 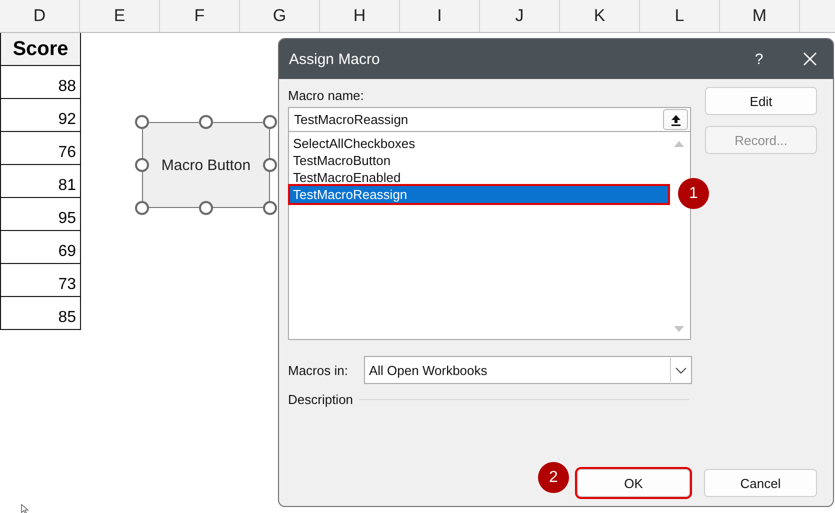 I want to click on macro-name-field: TestMacroReassign, so click(x=489, y=119).